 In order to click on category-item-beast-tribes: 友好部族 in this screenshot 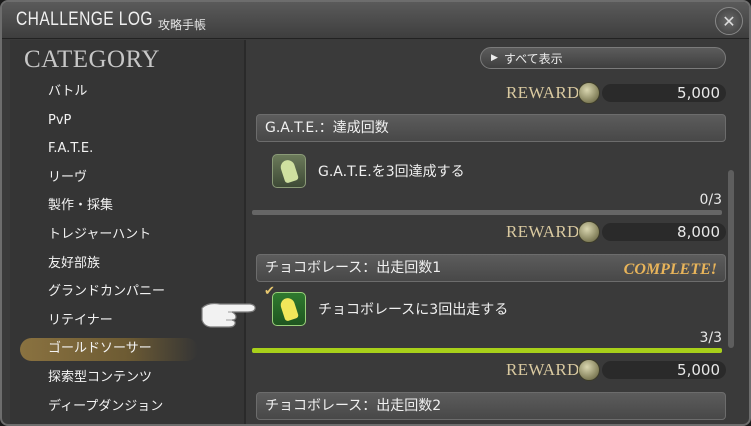, I will do `click(127, 264)`.